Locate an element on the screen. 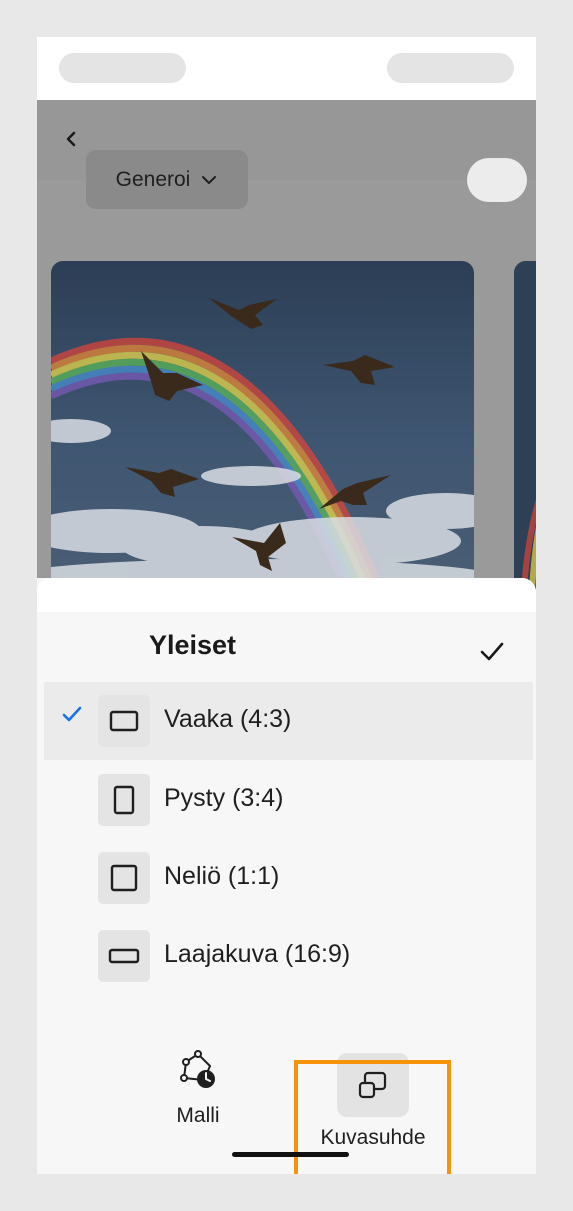 The height and width of the screenshot is (1211, 573). option-label: Pysty (3:4) is located at coordinates (224, 798).